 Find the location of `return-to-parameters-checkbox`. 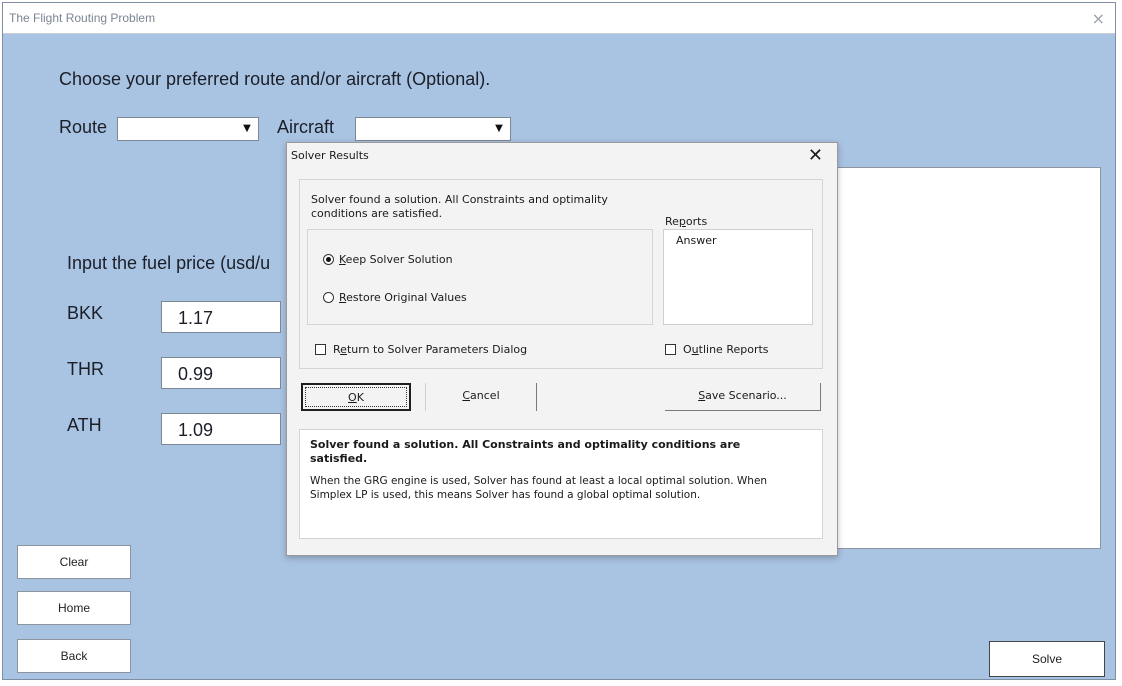

return-to-parameters-checkbox is located at coordinates (320, 349).